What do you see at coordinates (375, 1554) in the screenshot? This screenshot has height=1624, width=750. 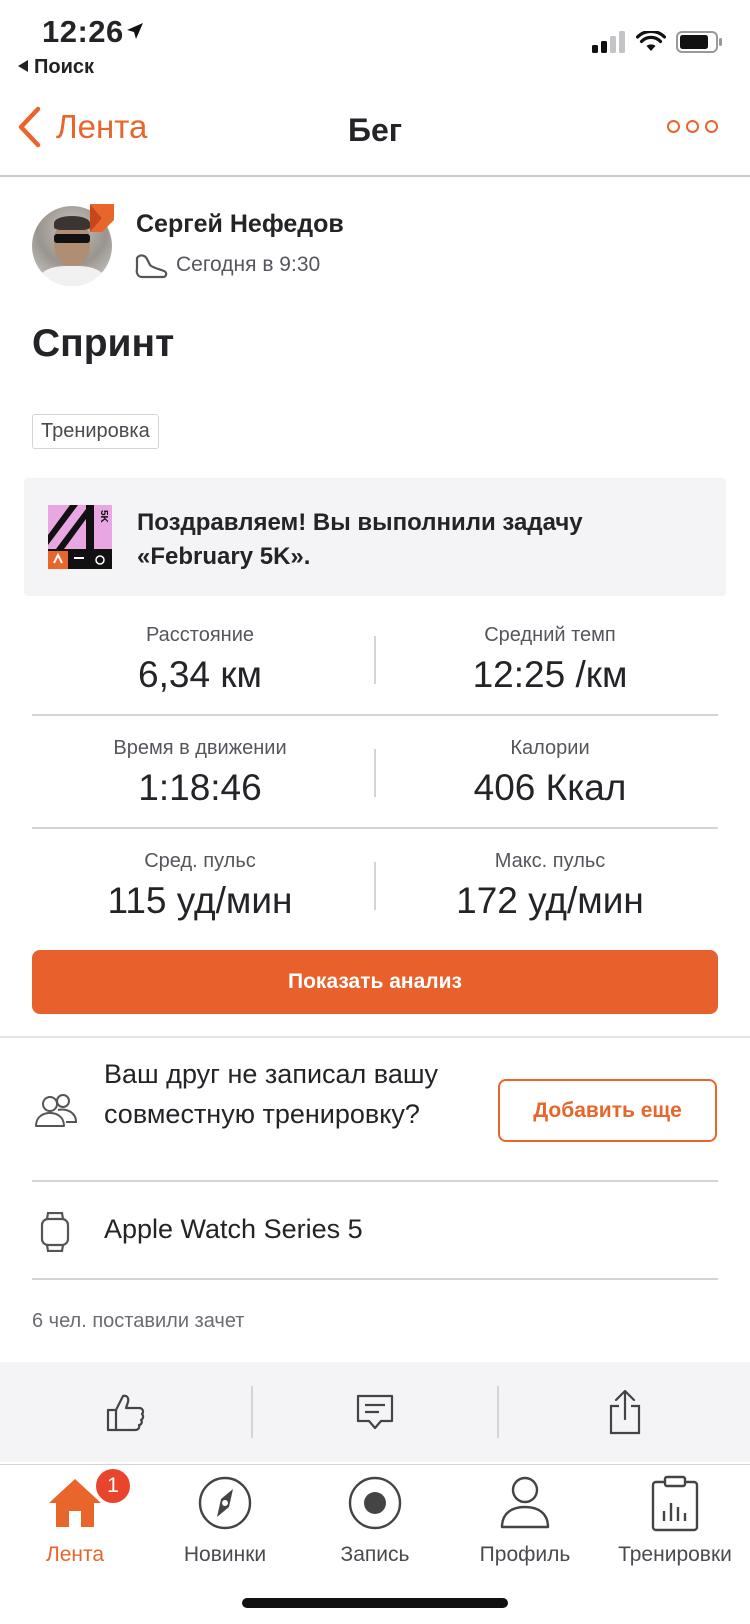 I see `tab-record-label: Запись` at bounding box center [375, 1554].